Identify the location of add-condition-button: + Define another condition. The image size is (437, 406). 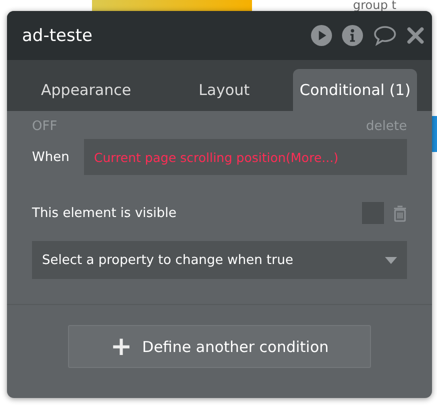
(219, 346).